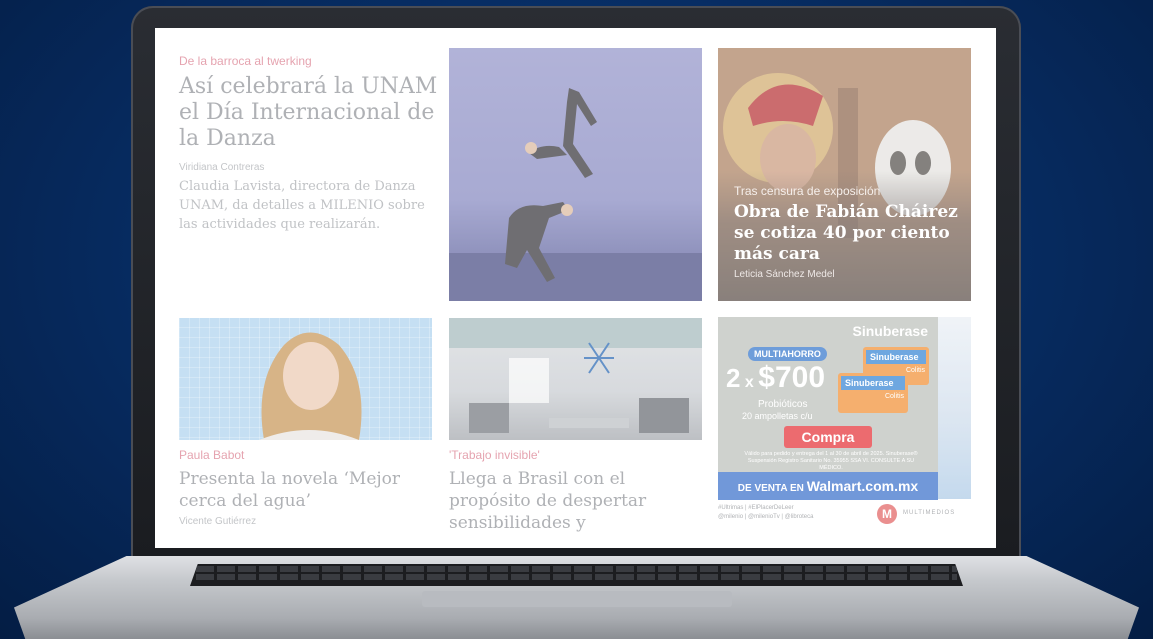  What do you see at coordinates (777, 416) in the screenshot?
I see `ad-quantity: 20 ampolletas c/u` at bounding box center [777, 416].